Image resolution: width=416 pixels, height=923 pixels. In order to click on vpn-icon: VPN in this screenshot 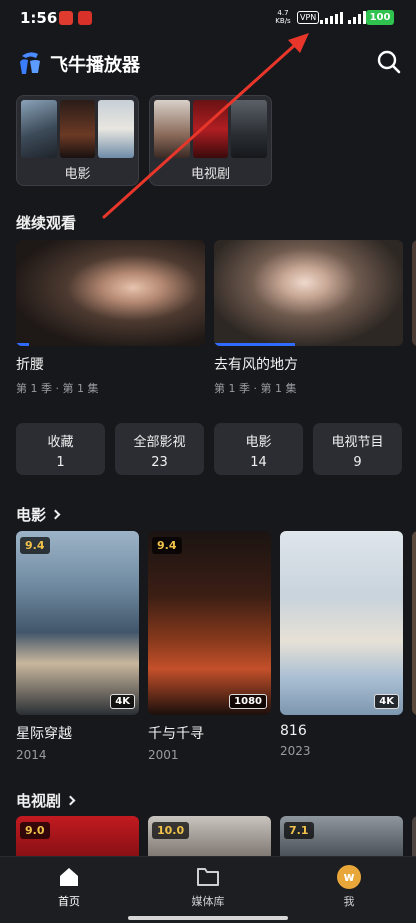, I will do `click(308, 17)`.